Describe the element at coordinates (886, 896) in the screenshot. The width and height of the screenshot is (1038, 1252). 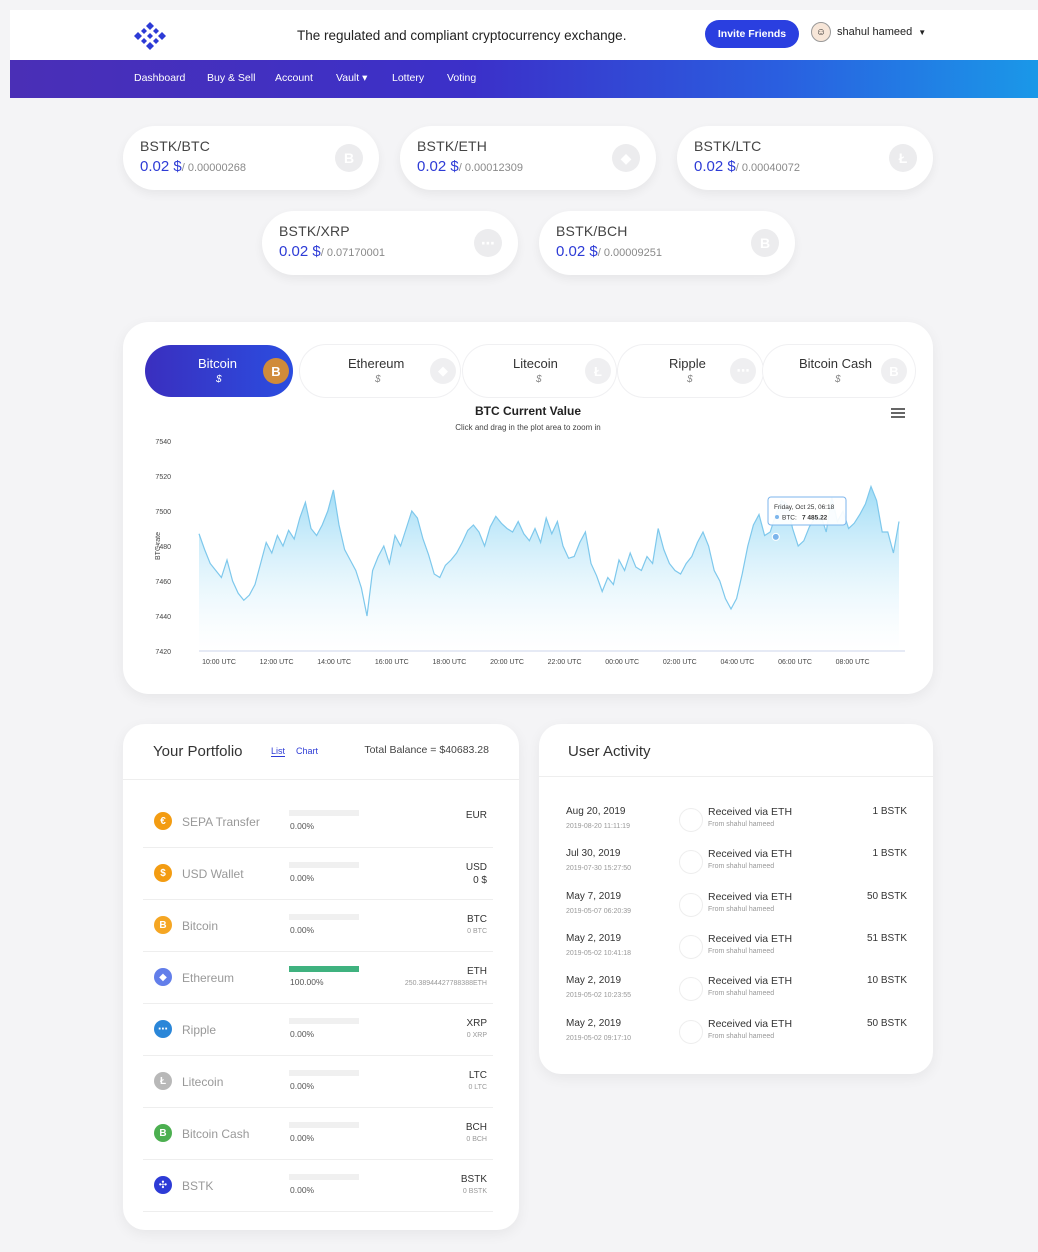
I see `activity-amount: 50 BSTK` at that location.